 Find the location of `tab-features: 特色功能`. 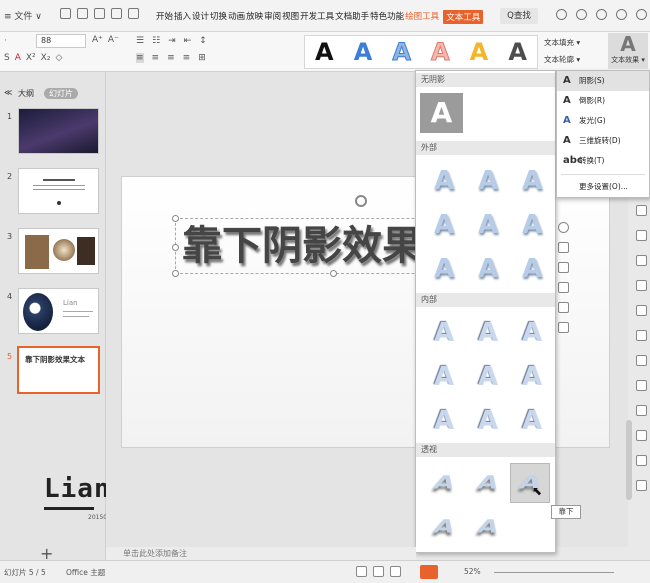

tab-features: 特色功能 is located at coordinates (387, 17).